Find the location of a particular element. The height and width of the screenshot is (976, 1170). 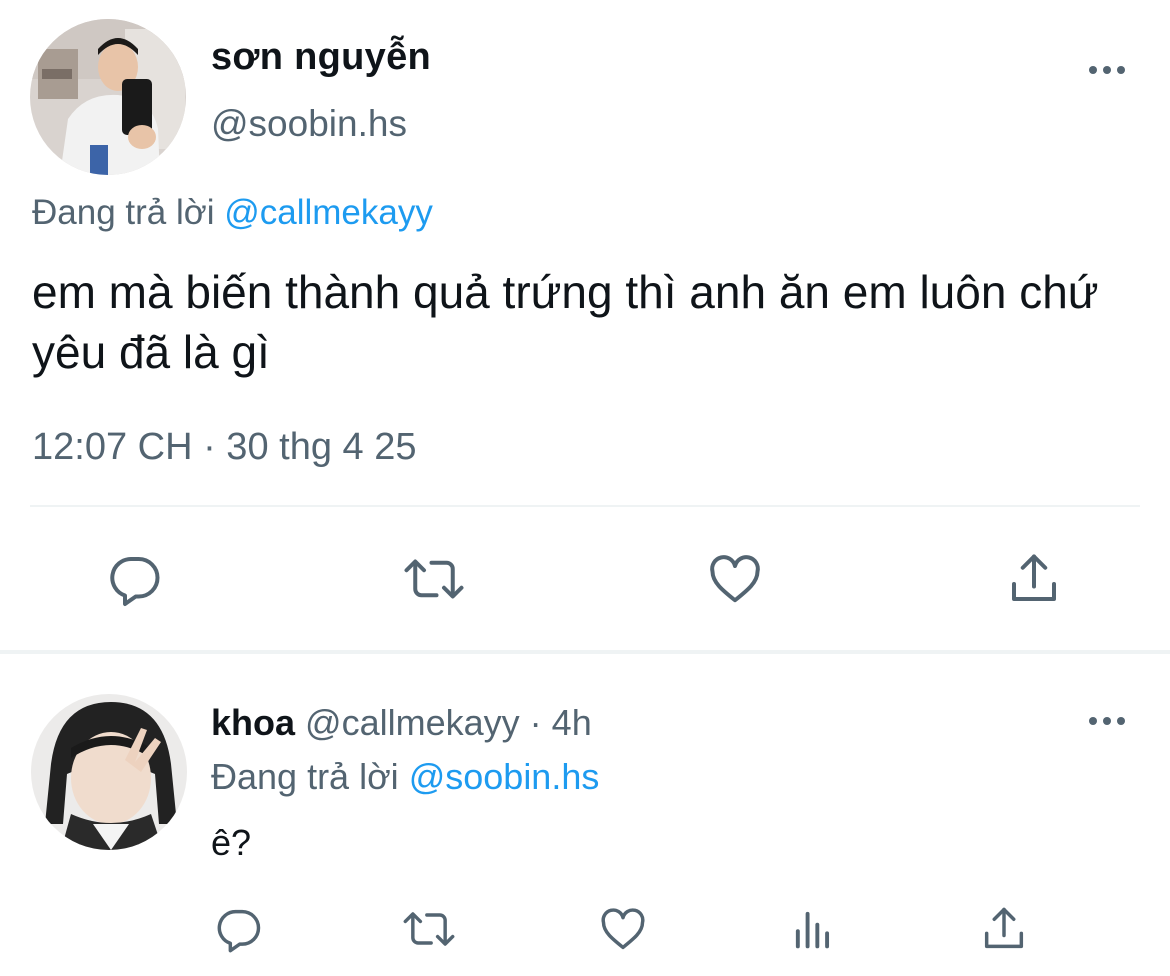

reply-author-name: khoa is located at coordinates (253, 722).